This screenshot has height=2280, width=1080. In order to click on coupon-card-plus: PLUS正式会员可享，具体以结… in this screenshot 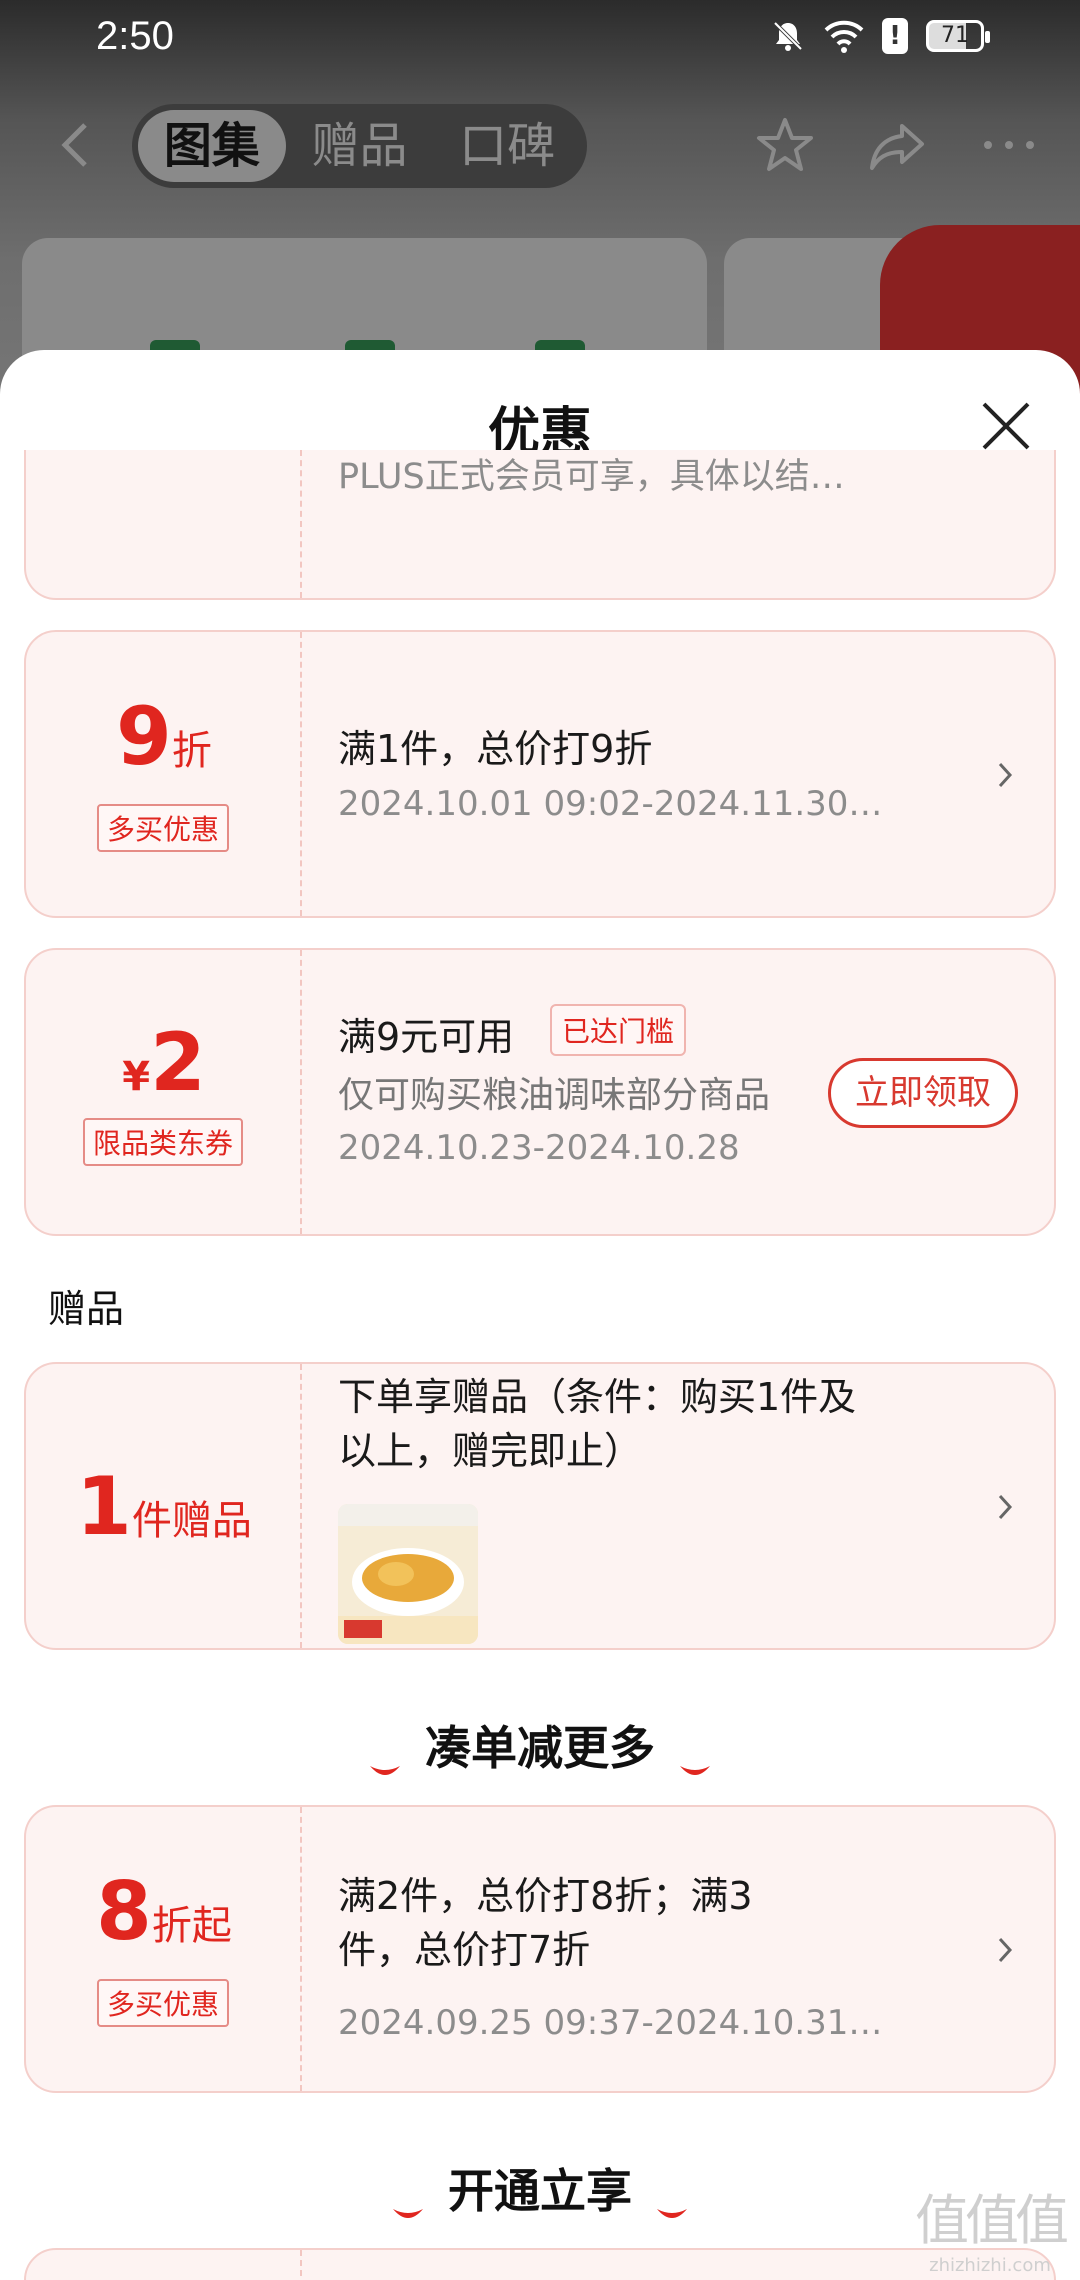, I will do `click(540, 525)`.